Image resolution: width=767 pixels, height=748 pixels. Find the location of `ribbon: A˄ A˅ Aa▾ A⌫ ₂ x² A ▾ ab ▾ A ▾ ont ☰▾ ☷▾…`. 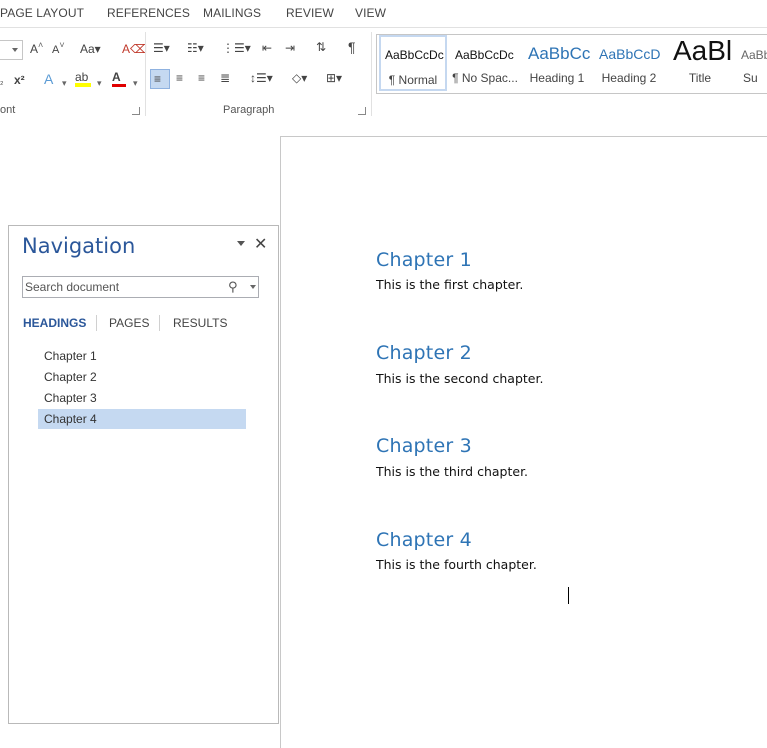

ribbon: A˄ A˅ Aa▾ A⌫ ₂ x² A ▾ ab ▾ A ▾ ont ☰▾ ☷▾… is located at coordinates (383, 74).